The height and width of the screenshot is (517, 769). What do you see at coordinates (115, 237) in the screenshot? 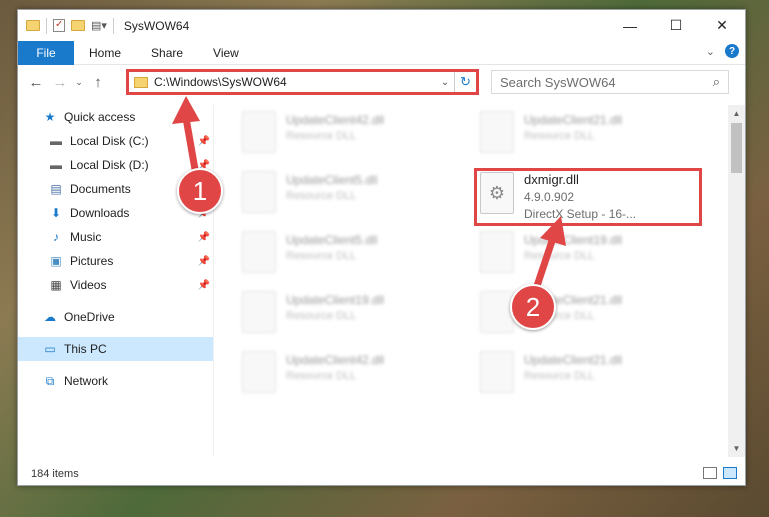
I see `sidebar-item-music: ♪ Music 📌` at bounding box center [115, 237].